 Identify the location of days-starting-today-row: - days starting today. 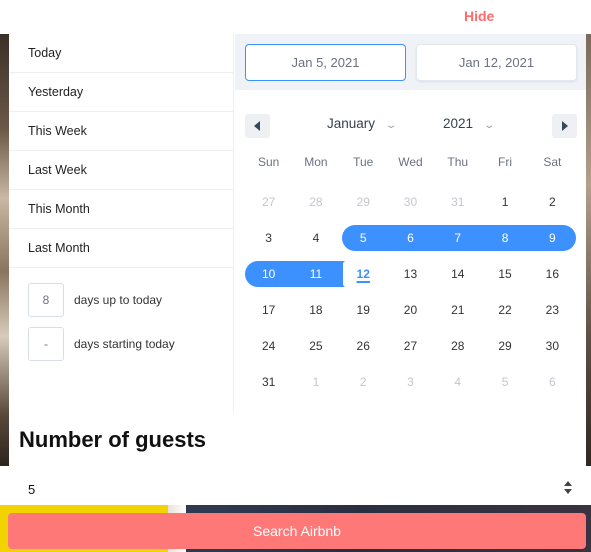
(101, 344).